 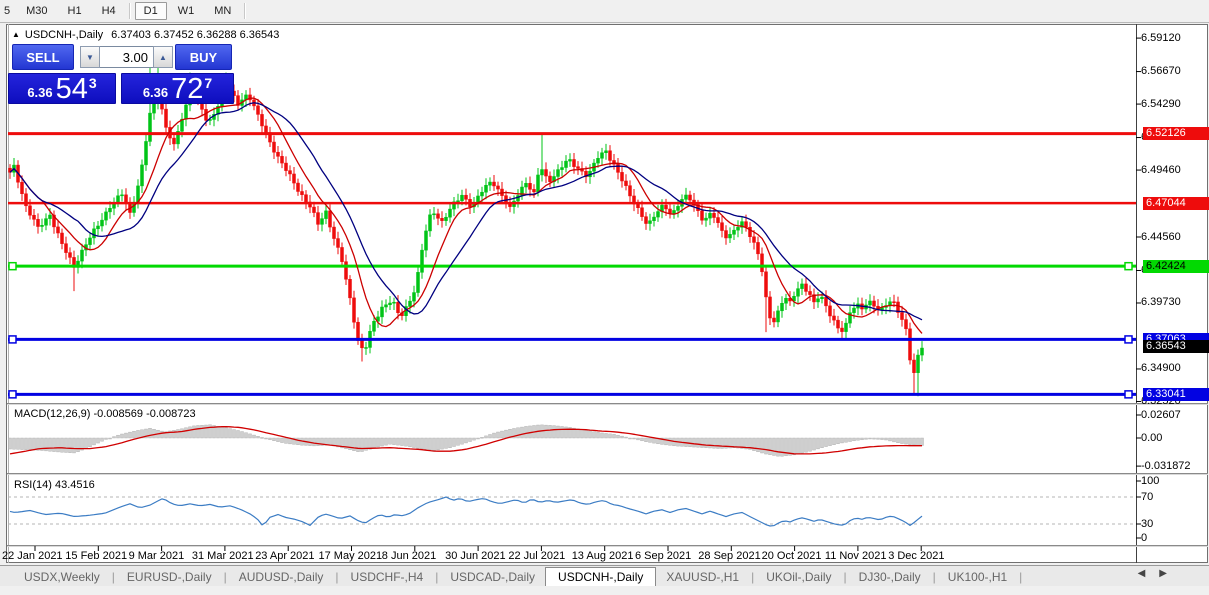 What do you see at coordinates (64, 35) in the screenshot?
I see `chart-symbol-period: USDCNH-,Daily` at bounding box center [64, 35].